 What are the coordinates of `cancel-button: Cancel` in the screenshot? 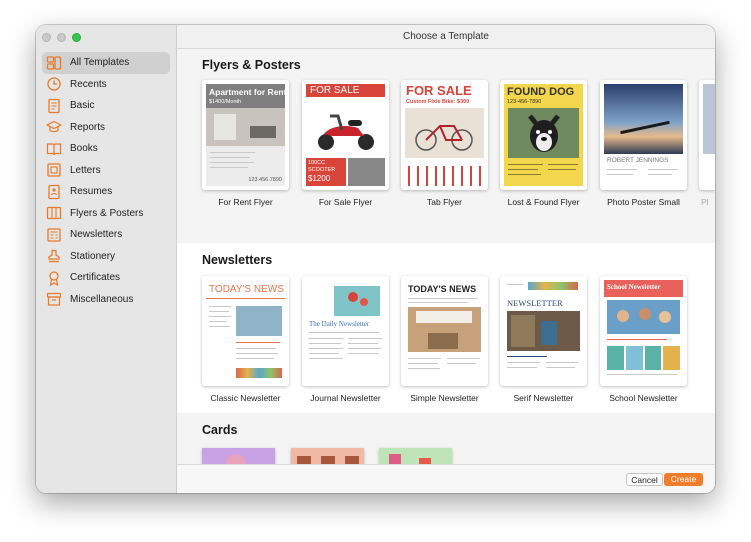 It's located at (644, 479).